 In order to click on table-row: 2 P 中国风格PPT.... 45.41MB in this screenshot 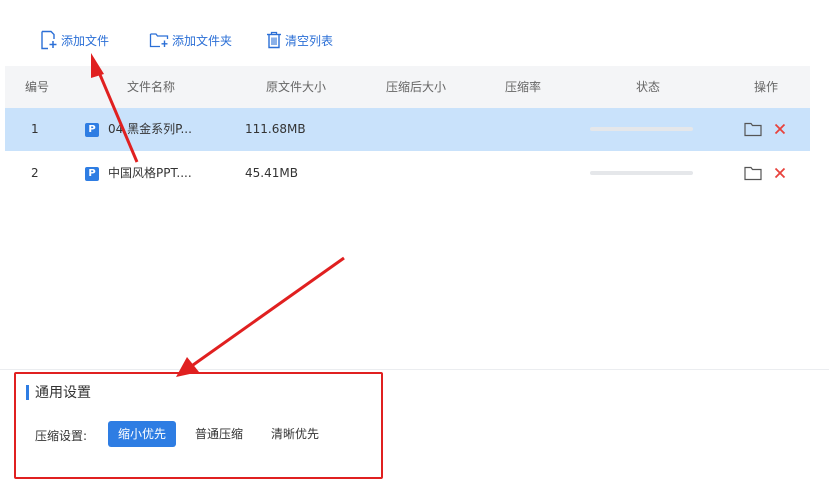, I will do `click(407, 173)`.